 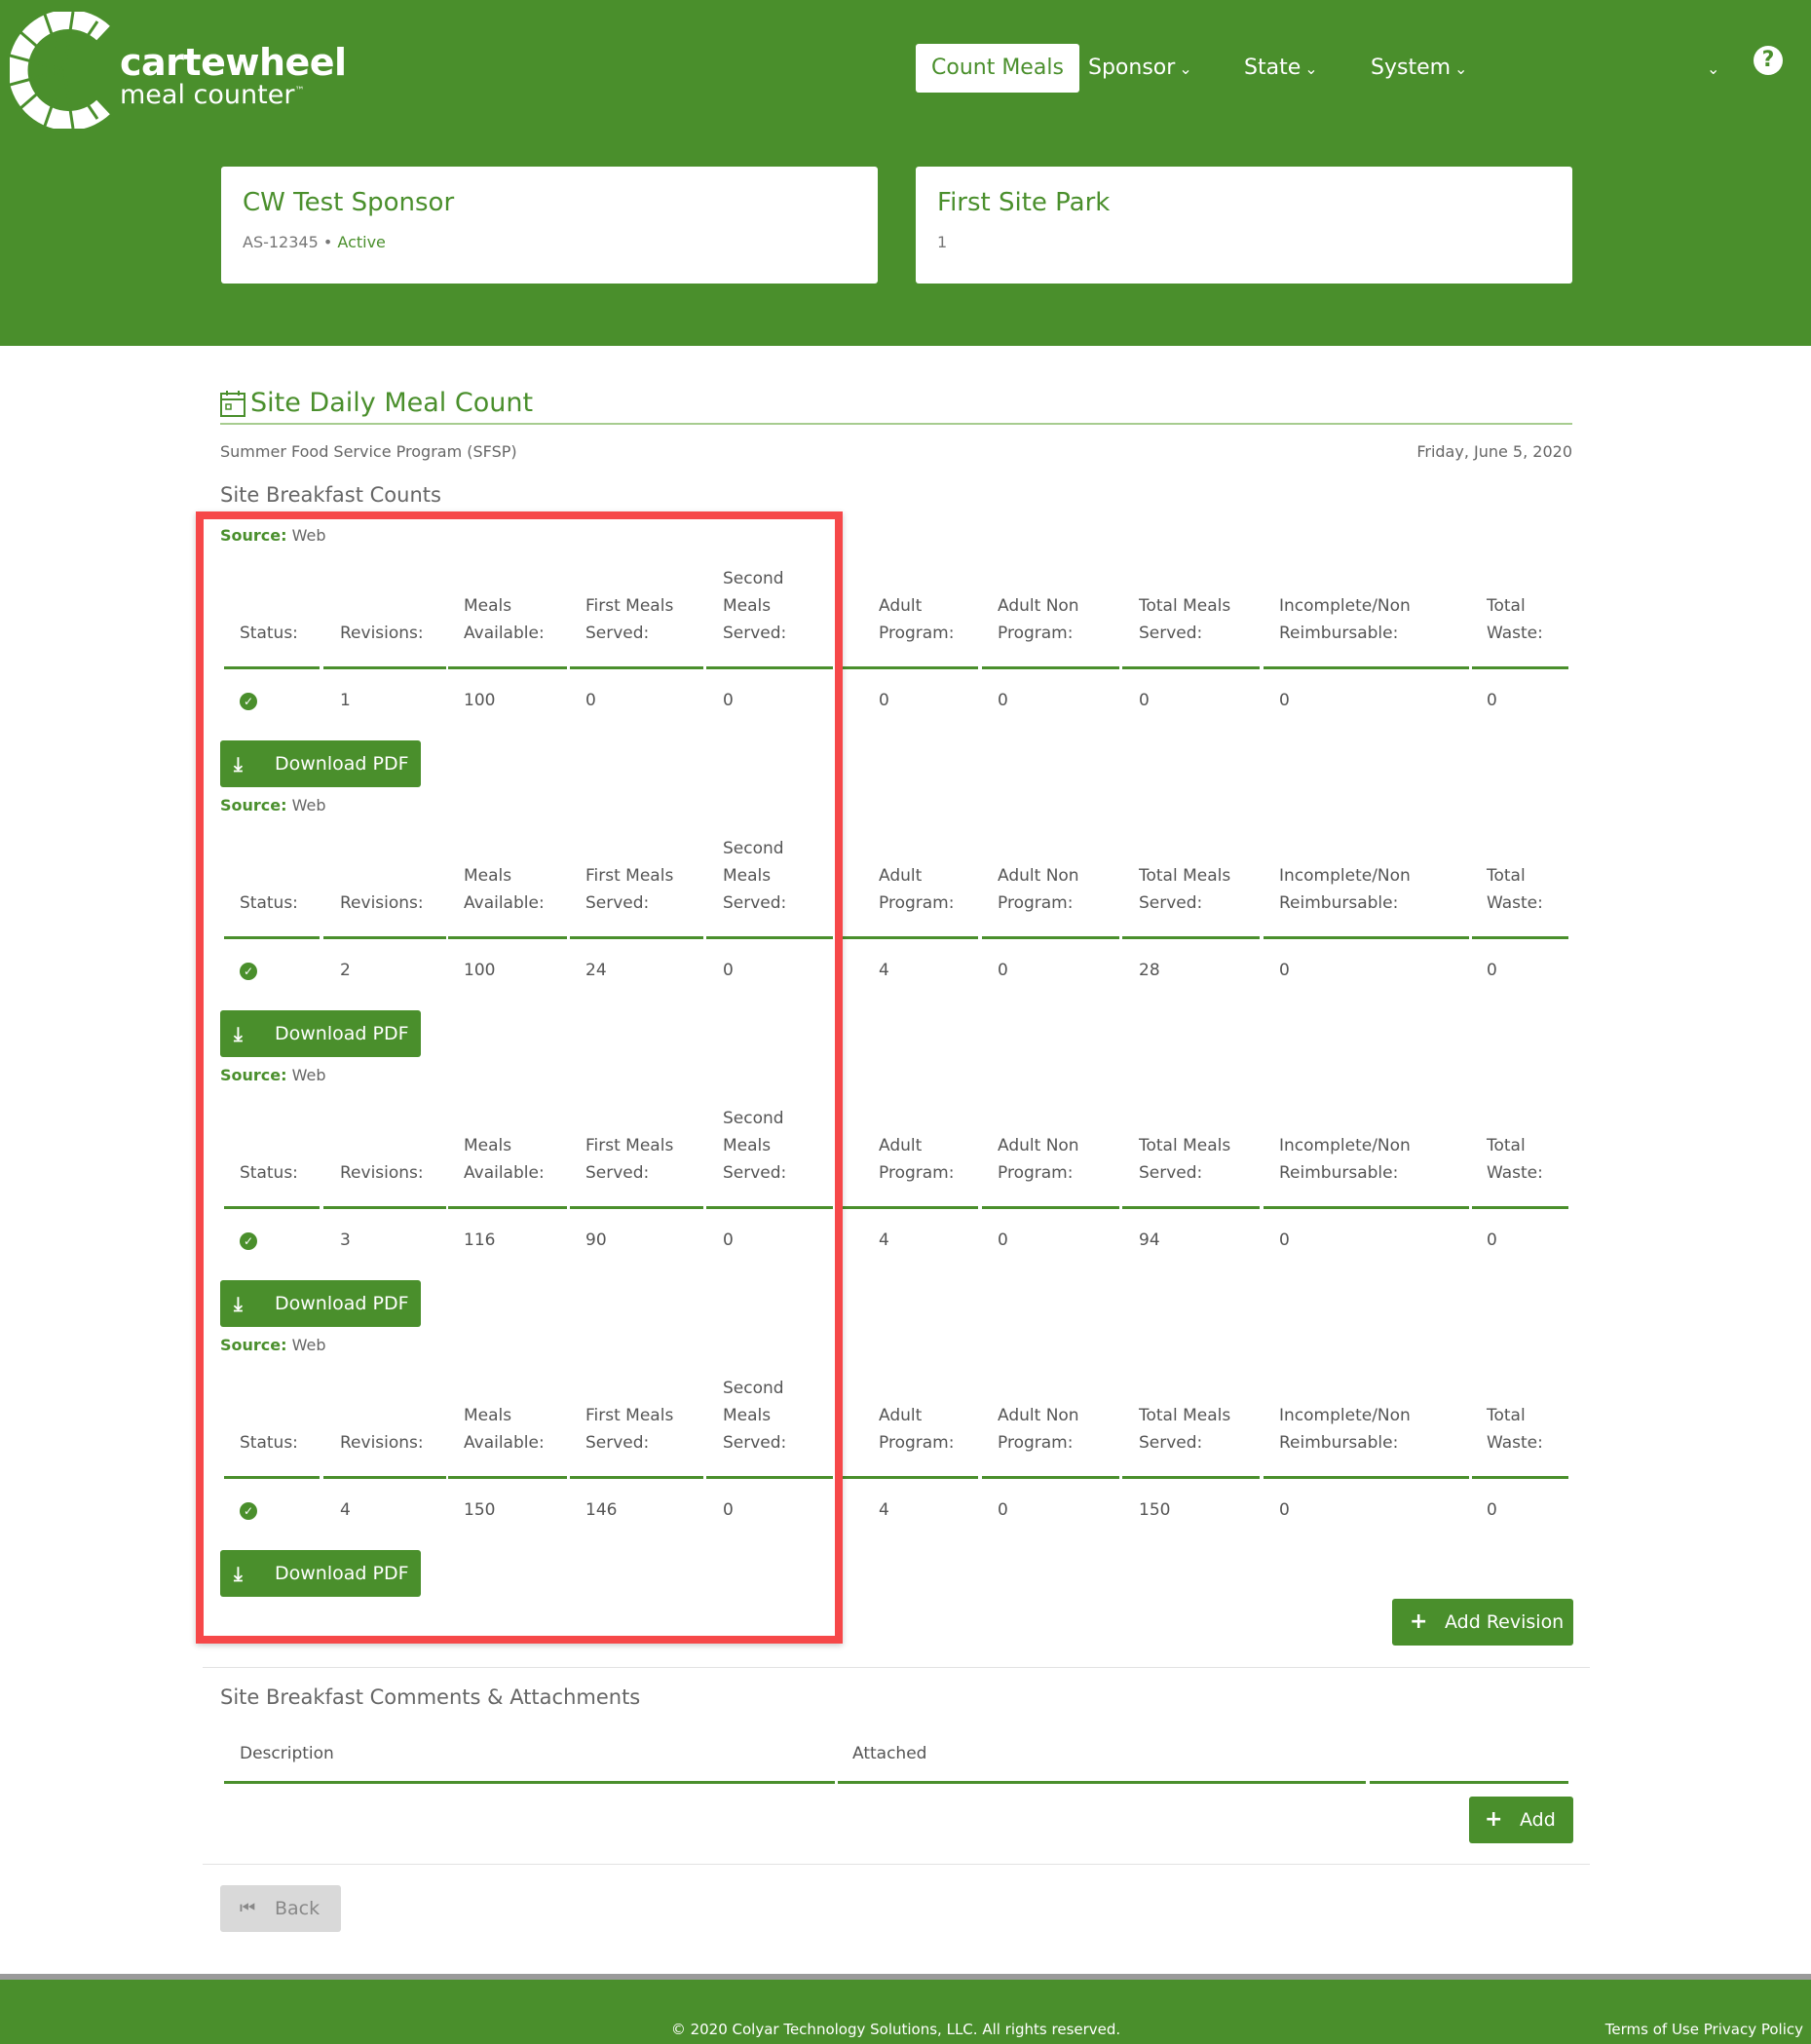 What do you see at coordinates (1273, 68) in the screenshot?
I see `nav-state-label: State` at bounding box center [1273, 68].